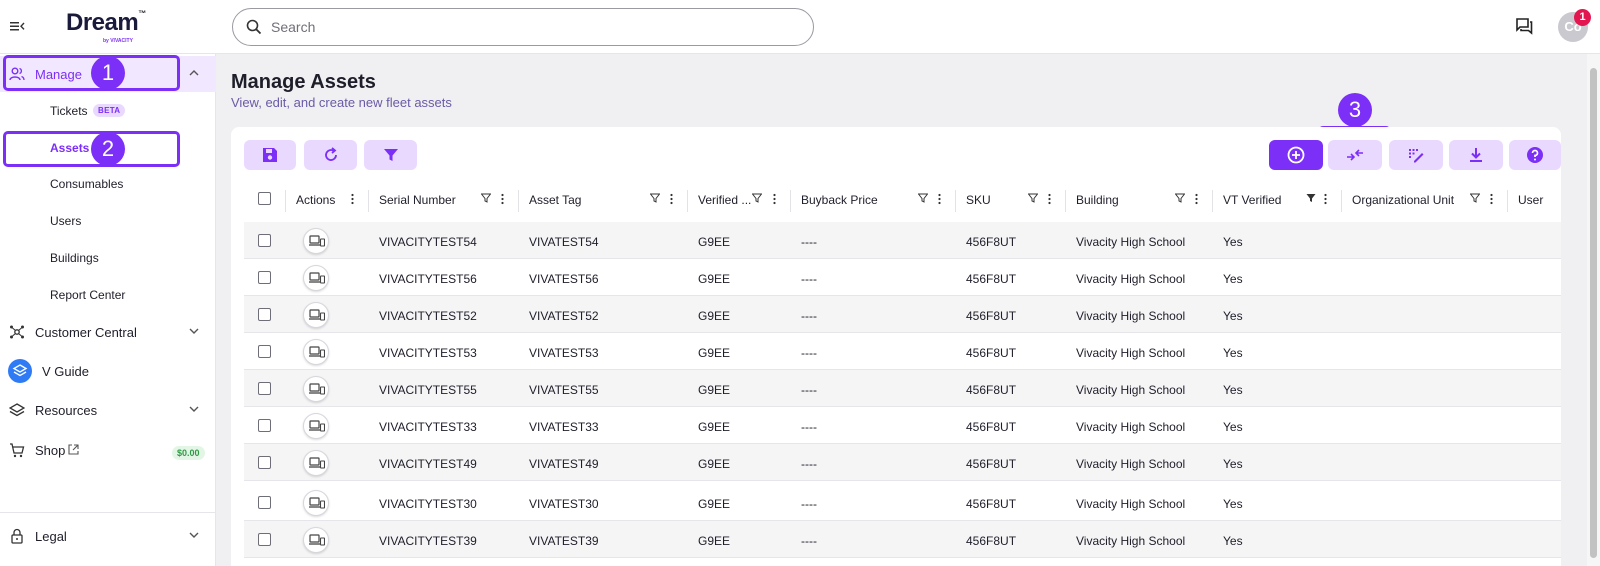  What do you see at coordinates (270, 155) in the screenshot?
I see `save-button` at bounding box center [270, 155].